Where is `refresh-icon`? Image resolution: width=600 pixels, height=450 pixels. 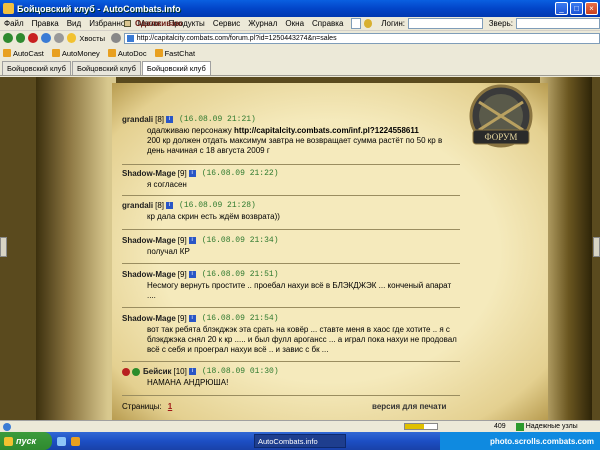 refresh-icon is located at coordinates (46, 38).